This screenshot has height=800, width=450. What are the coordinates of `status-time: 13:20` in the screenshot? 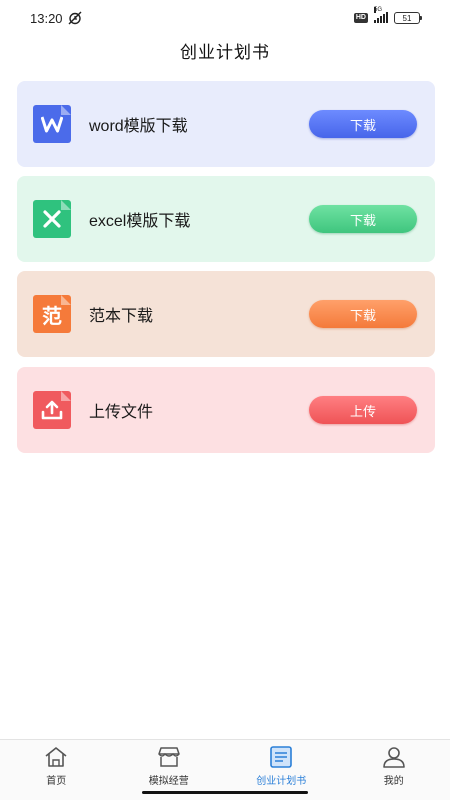 It's located at (46, 18).